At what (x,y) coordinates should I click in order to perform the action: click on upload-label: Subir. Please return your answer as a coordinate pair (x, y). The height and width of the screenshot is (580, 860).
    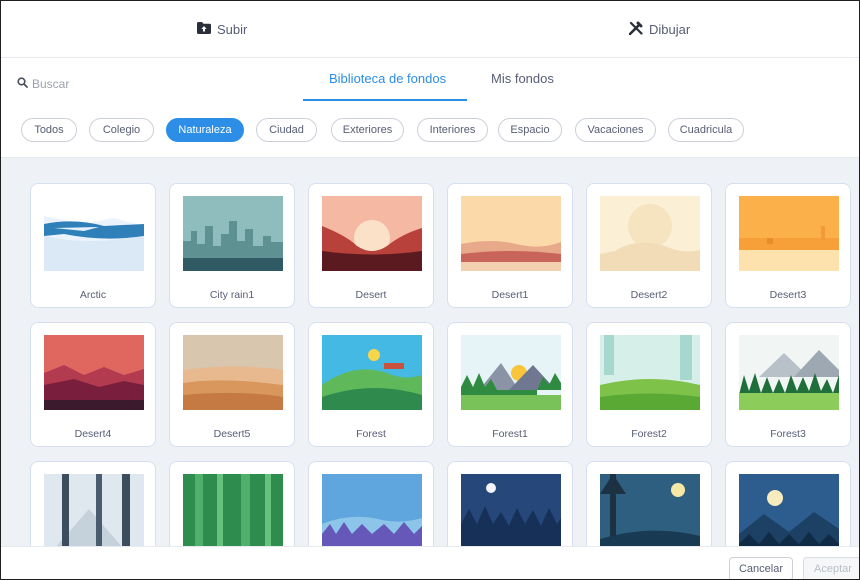
    Looking at the image, I should click on (232, 29).